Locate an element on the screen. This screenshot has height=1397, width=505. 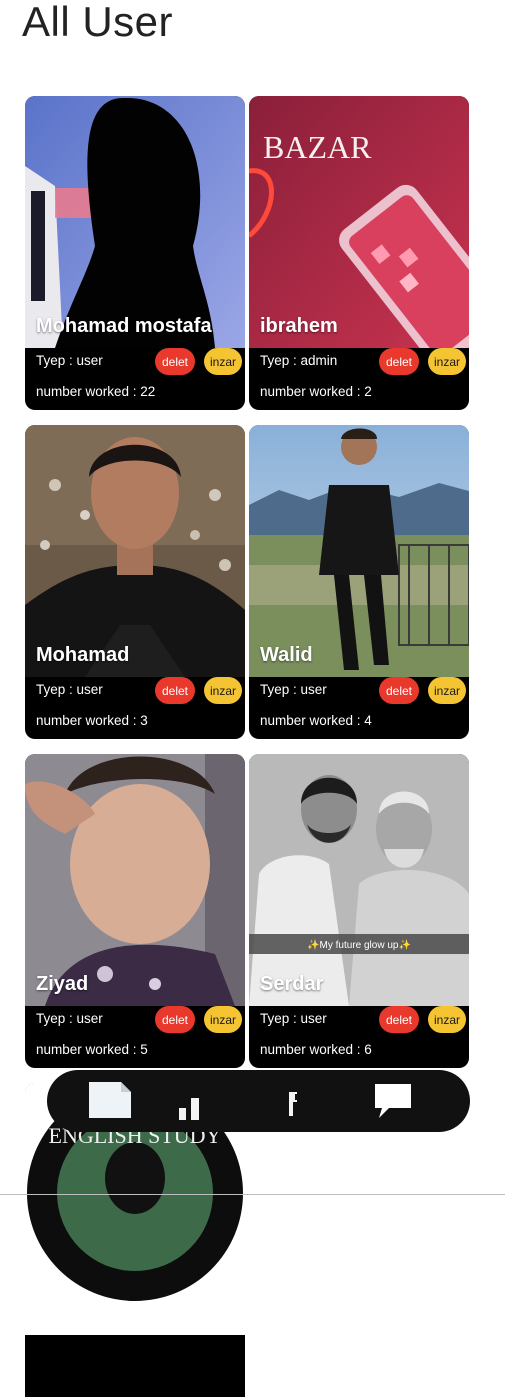
page-title: All User is located at coordinates (98, 22).